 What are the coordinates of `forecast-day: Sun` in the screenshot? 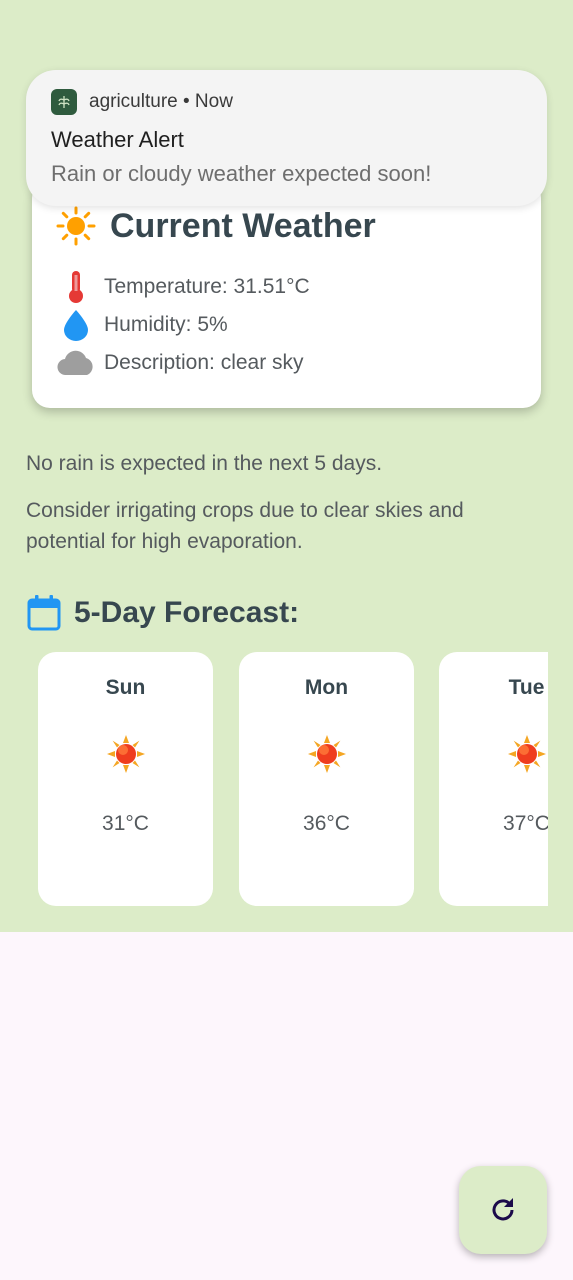 It's located at (125, 687).